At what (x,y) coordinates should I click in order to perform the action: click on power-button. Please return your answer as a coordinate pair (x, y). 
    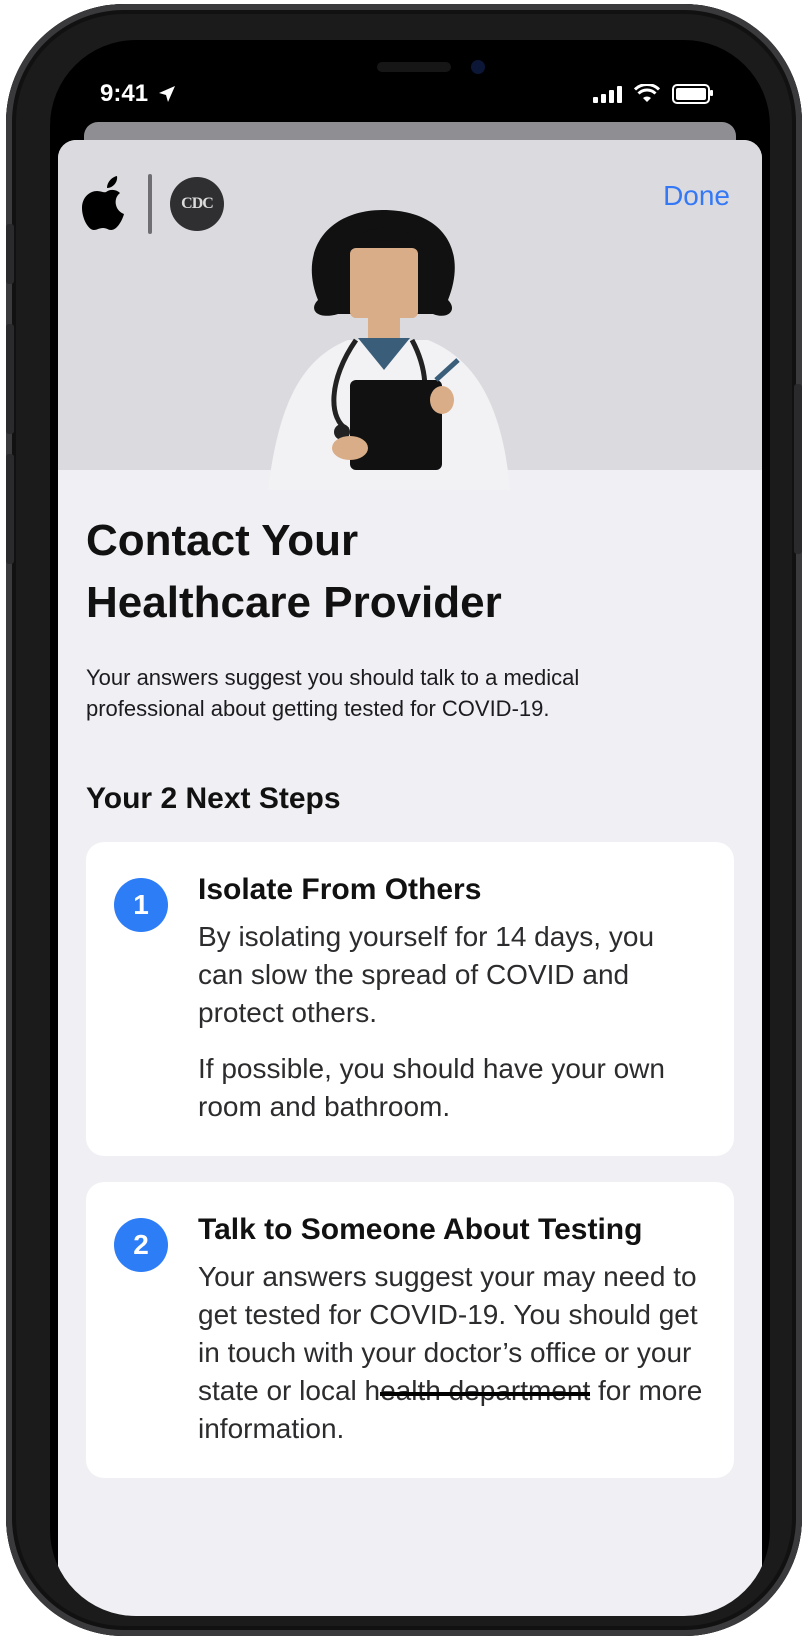
    Looking at the image, I should click on (798, 469).